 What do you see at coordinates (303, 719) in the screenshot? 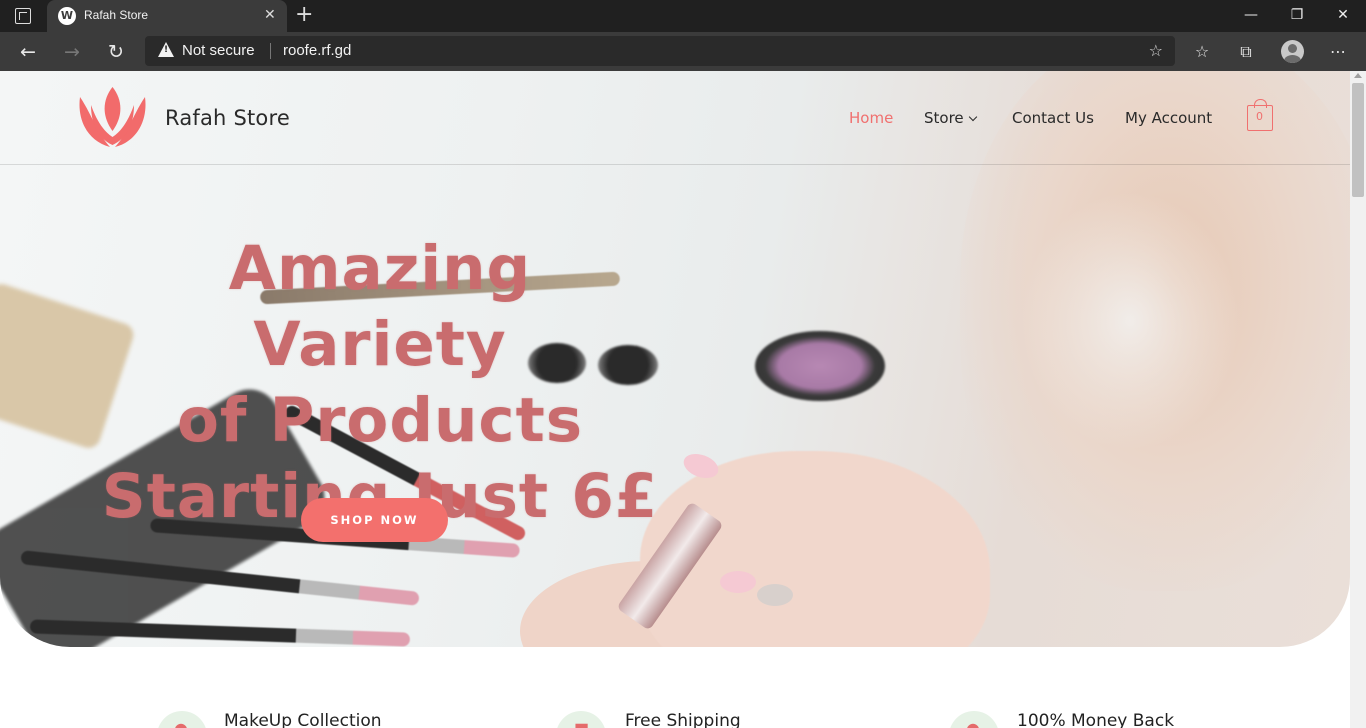
I see `feature-title-makeup: MakeUp Collection` at bounding box center [303, 719].